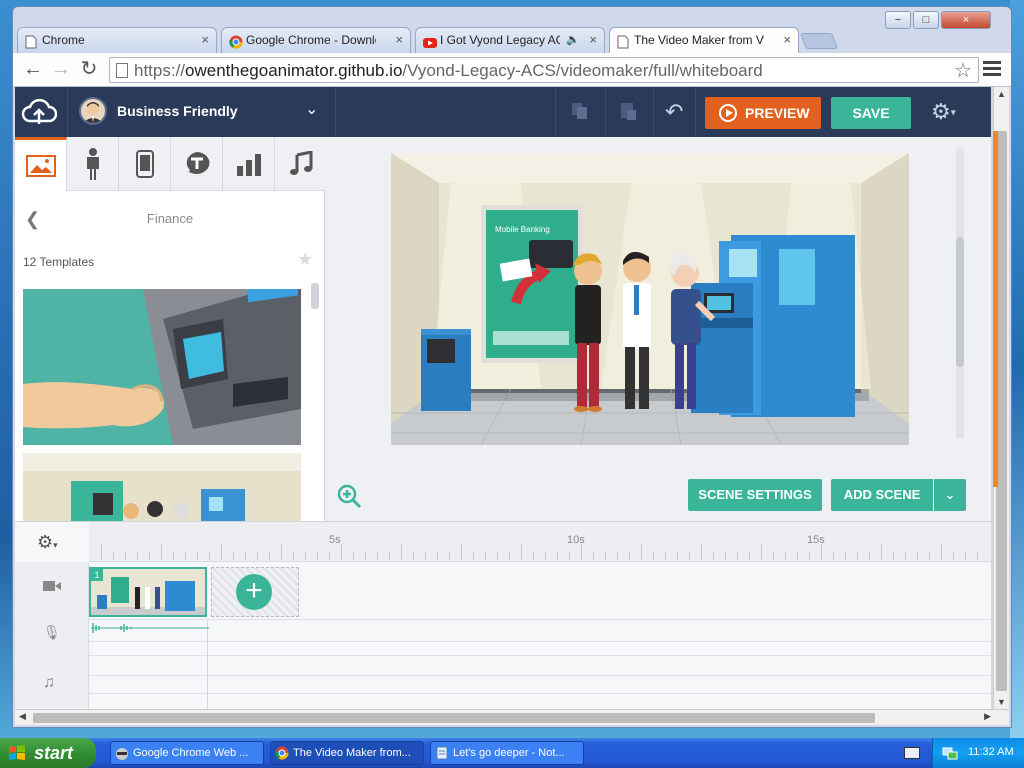  What do you see at coordinates (311, 40) in the screenshot?
I see `tab-title: Google Chrome - Download t` at bounding box center [311, 40].